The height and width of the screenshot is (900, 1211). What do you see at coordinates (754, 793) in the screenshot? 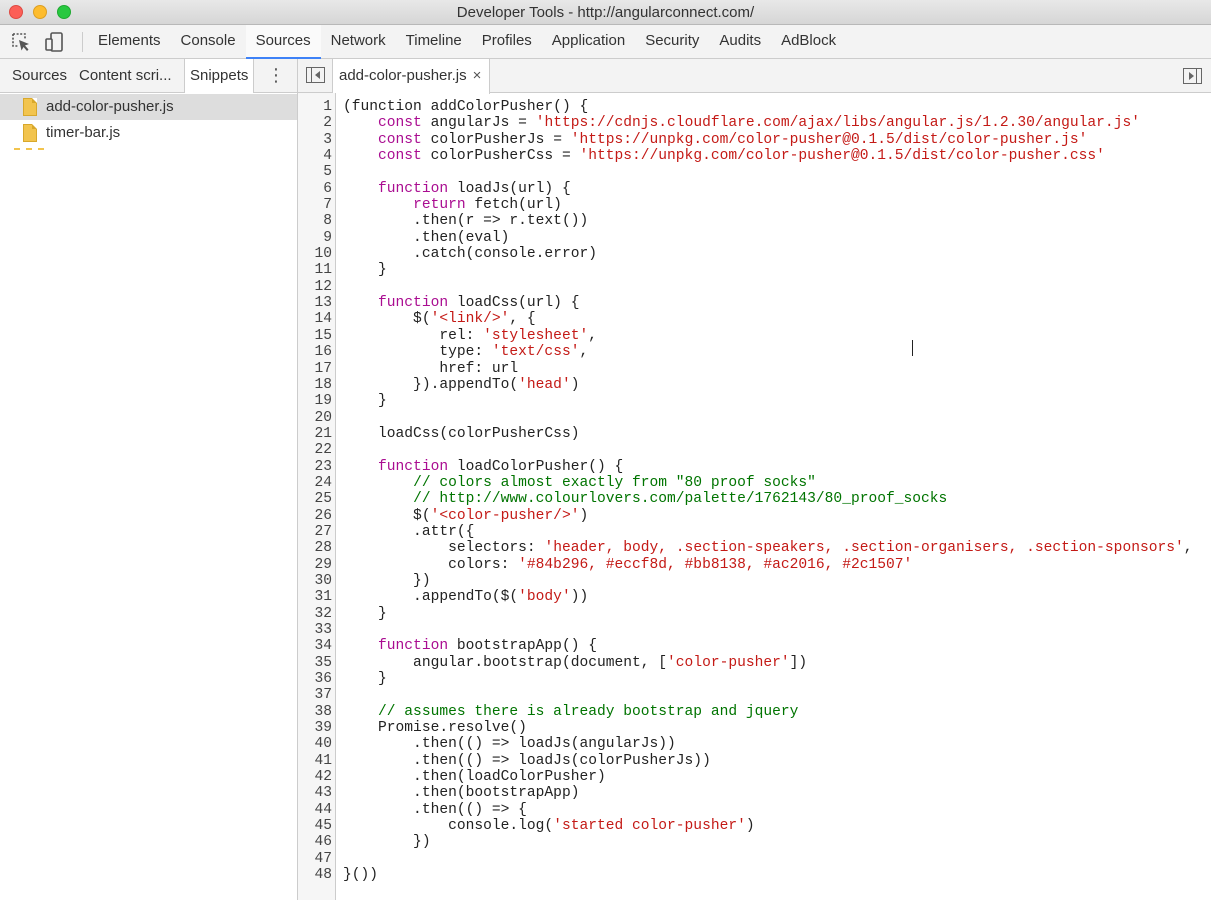
I see `code-line: 43 .then(bootstrapApp)` at bounding box center [754, 793].